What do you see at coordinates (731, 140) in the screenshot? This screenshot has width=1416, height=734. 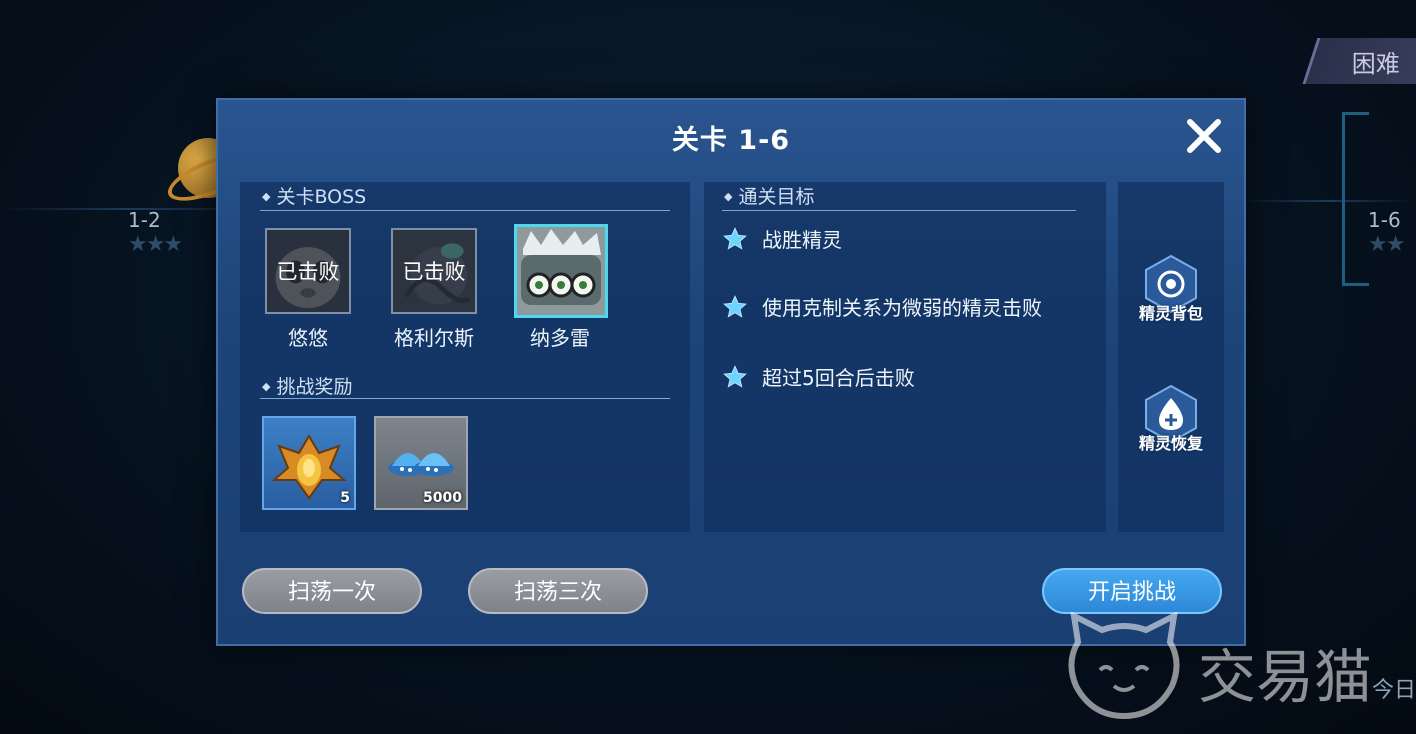 I see `dialog-title: 关卡 1-6` at bounding box center [731, 140].